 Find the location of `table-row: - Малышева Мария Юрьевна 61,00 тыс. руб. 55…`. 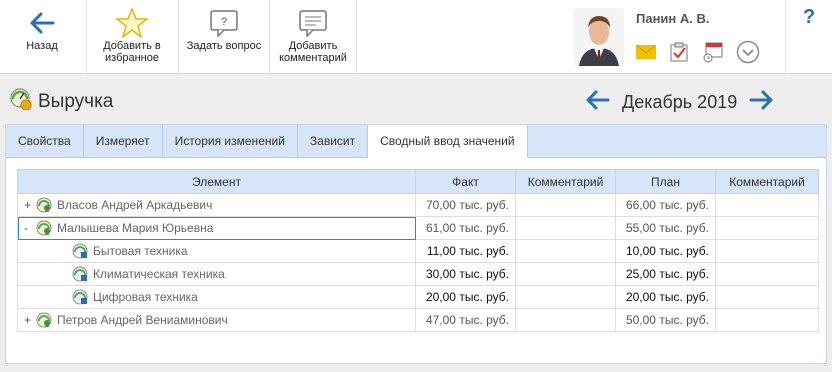

table-row: - Малышева Мария Юрьевна 61,00 тыс. руб. 55… is located at coordinates (418, 228).